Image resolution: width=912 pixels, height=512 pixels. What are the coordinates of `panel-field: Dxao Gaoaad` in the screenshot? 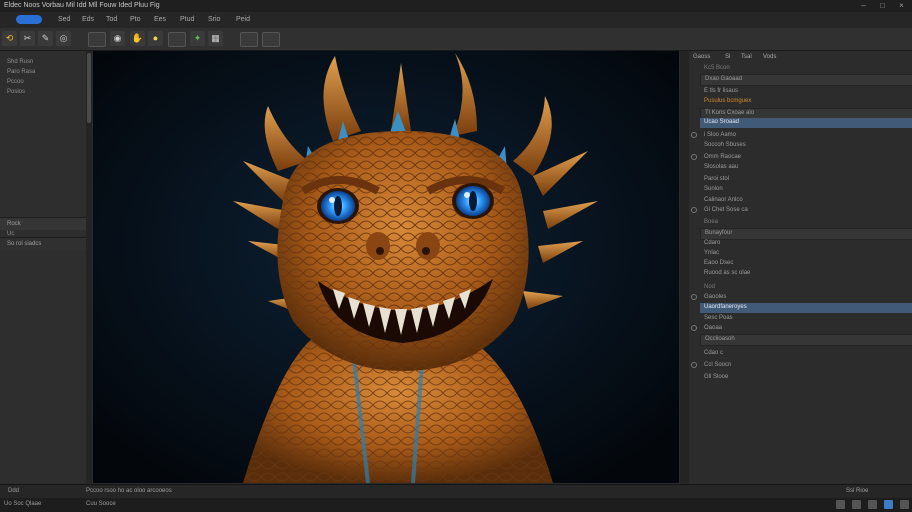 It's located at (806, 80).